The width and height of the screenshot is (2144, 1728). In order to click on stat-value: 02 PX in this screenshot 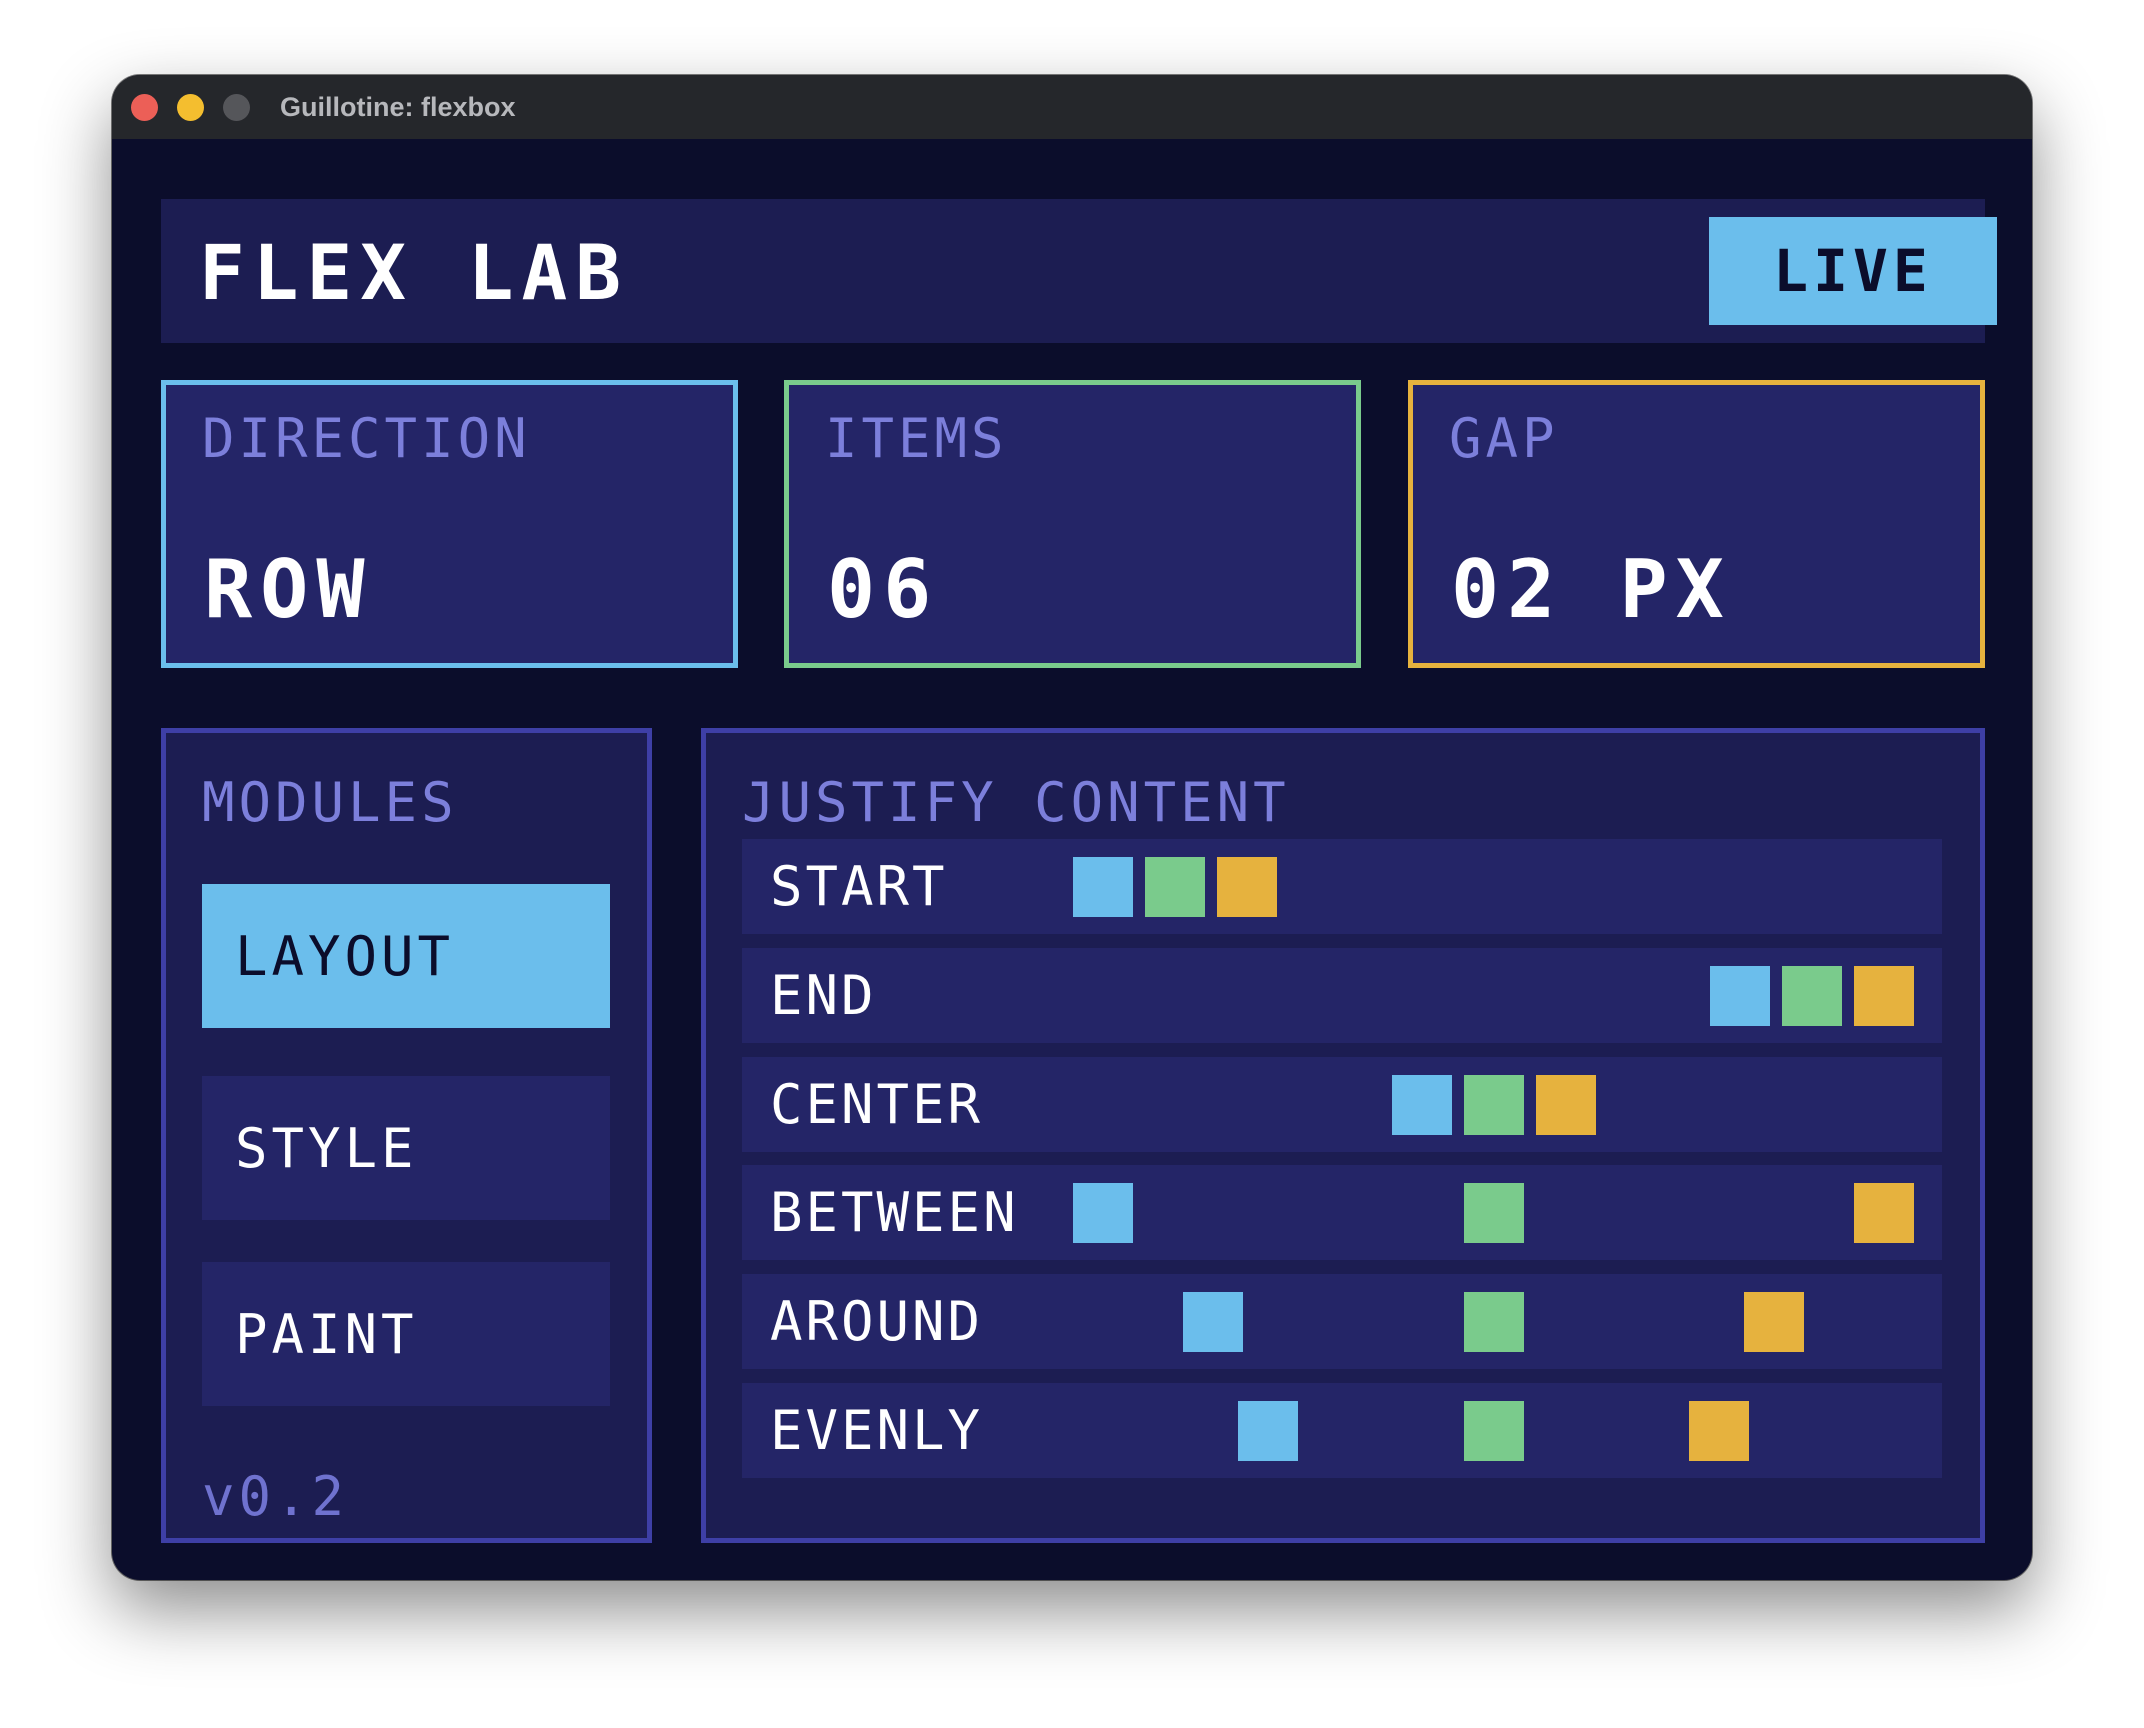, I will do `click(1591, 589)`.